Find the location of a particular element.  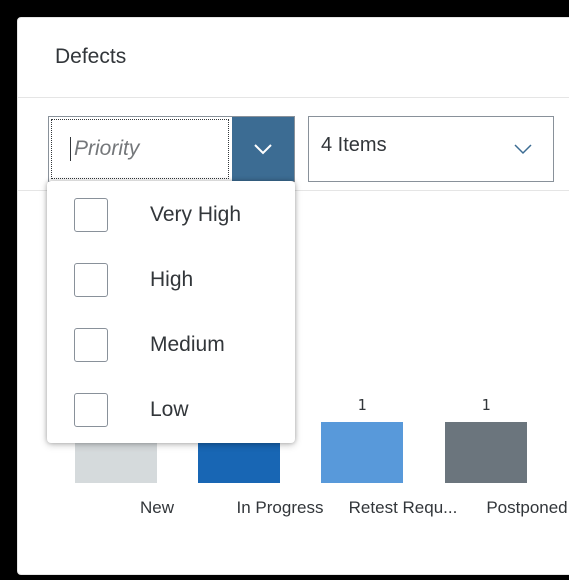

priority-option-label: Very High is located at coordinates (196, 214).